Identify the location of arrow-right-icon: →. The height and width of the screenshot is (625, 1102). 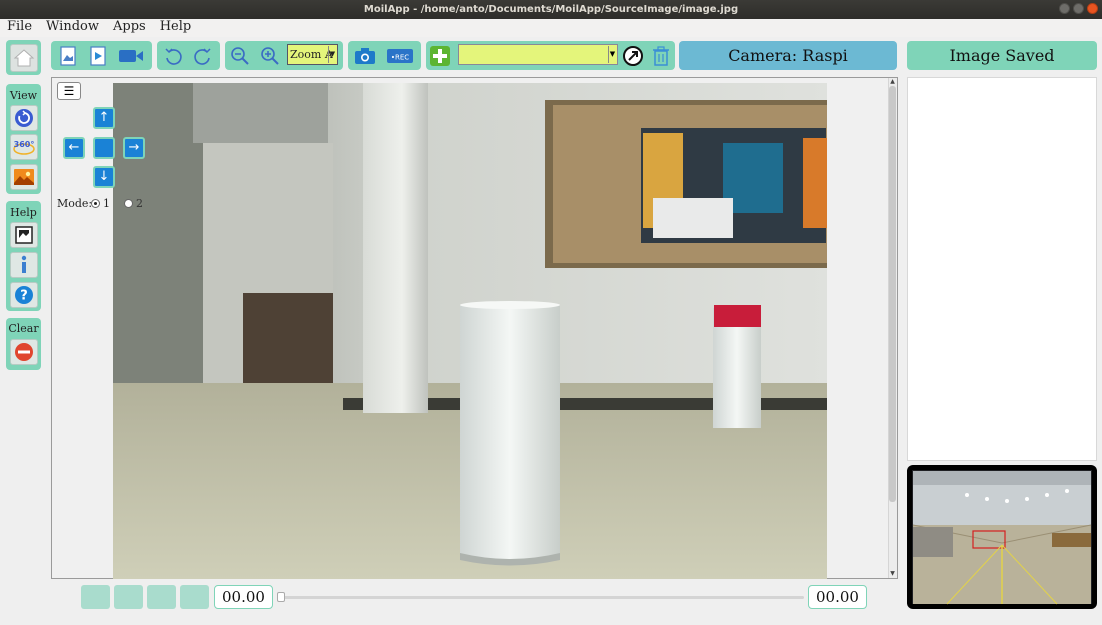
(134, 147).